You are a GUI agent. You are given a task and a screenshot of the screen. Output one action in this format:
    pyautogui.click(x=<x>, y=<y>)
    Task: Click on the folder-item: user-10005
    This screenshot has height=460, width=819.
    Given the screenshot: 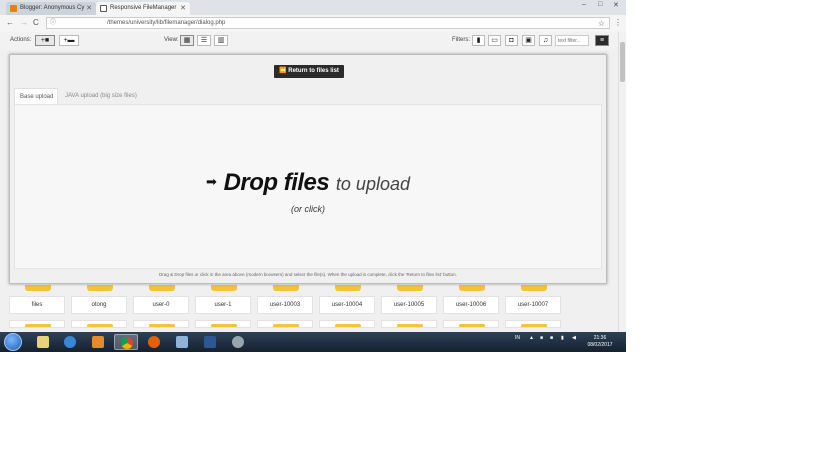 What is the action you would take?
    pyautogui.click(x=409, y=305)
    